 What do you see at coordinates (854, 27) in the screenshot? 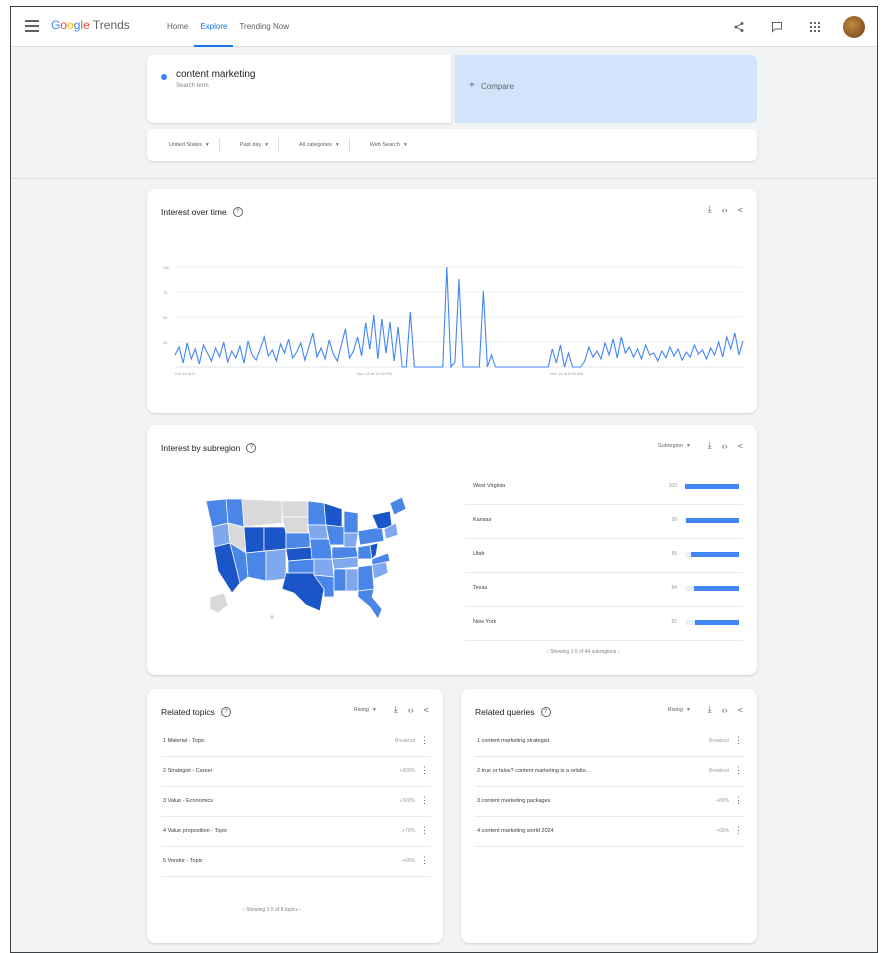
I see `avatar` at bounding box center [854, 27].